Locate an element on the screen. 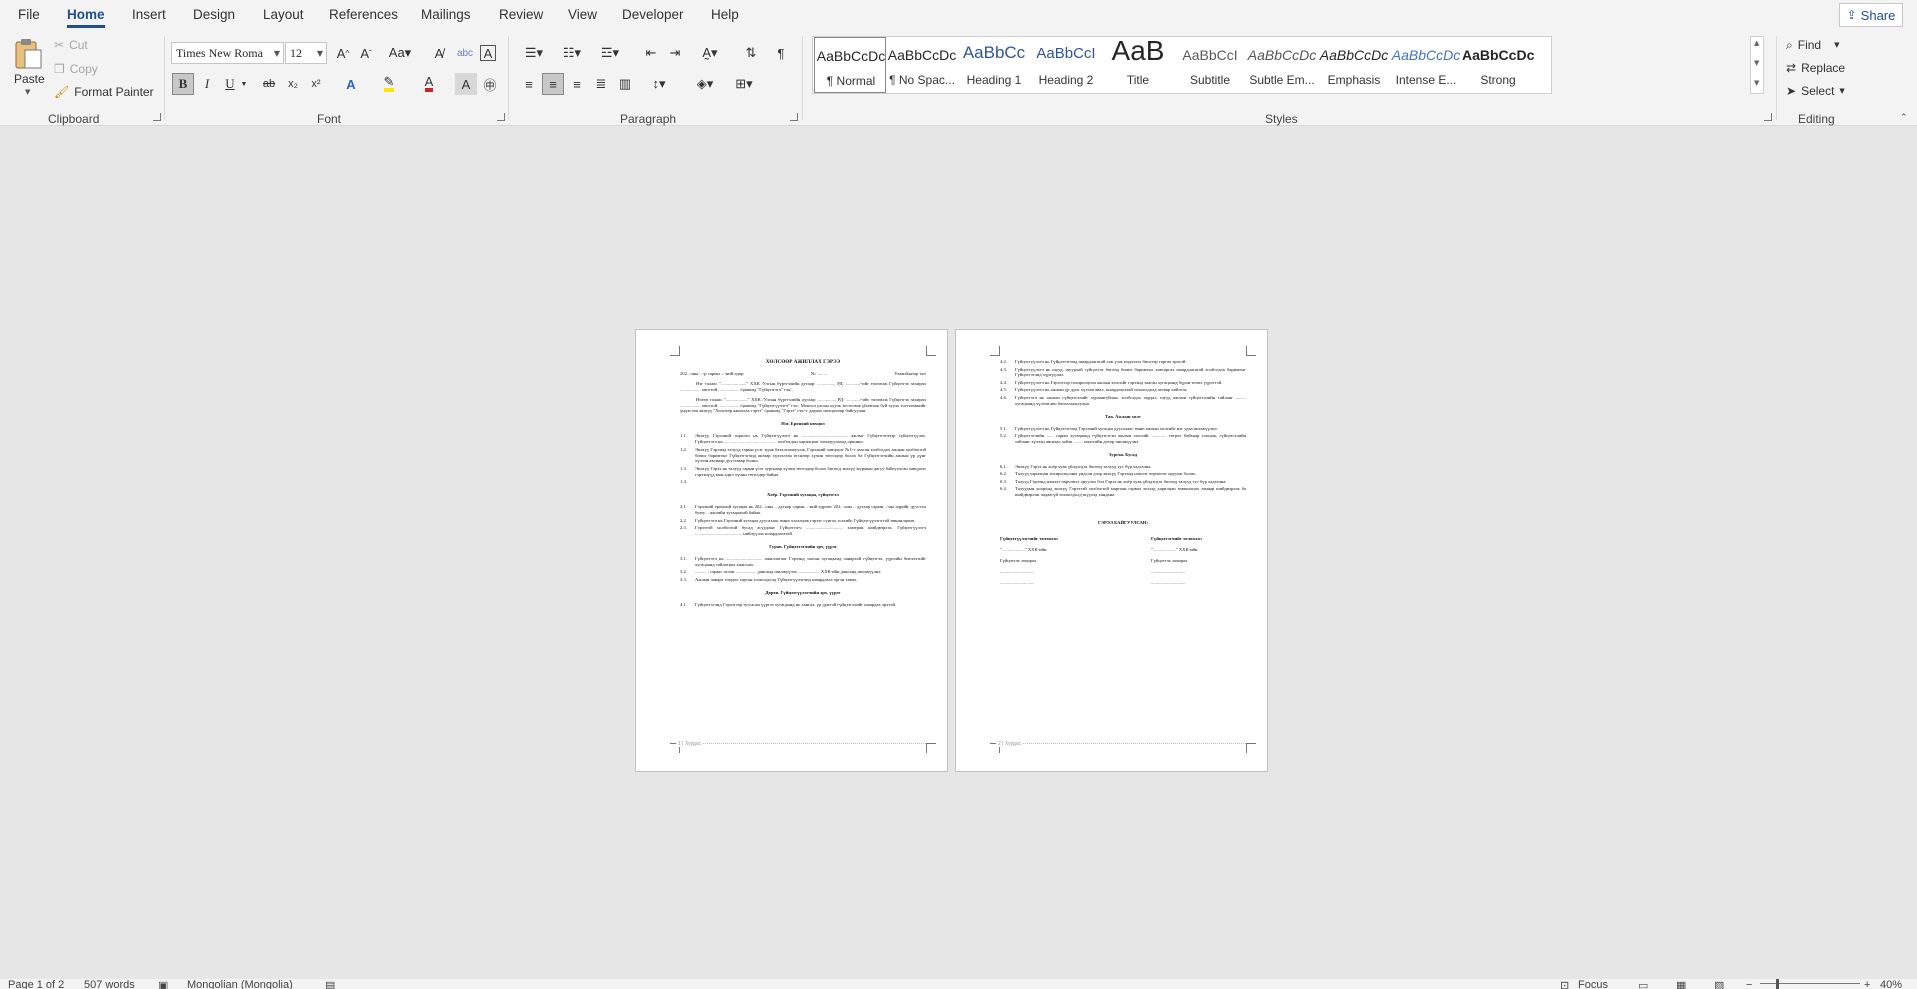  read-mode-icon: ▭ is located at coordinates (1643, 984).